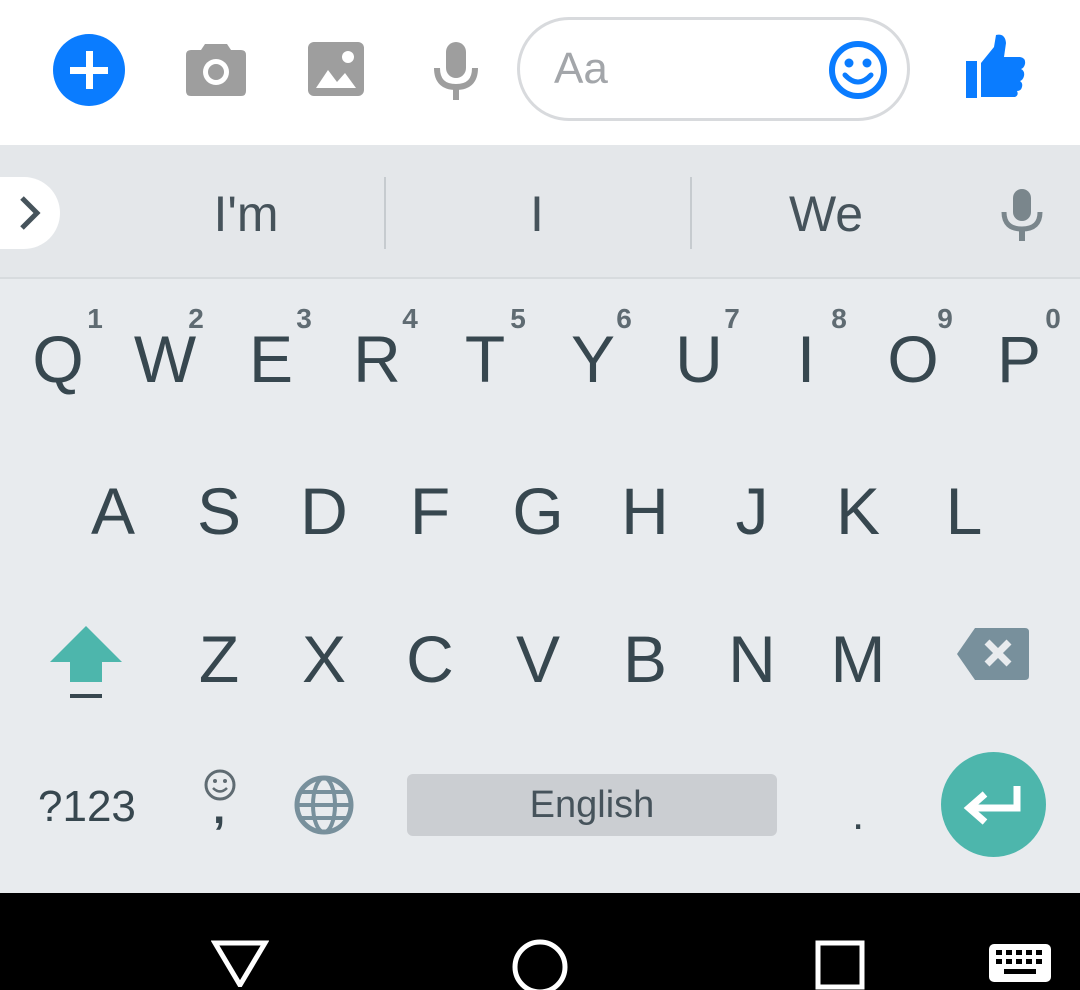  What do you see at coordinates (165, 359) in the screenshot?
I see `key-w: W` at bounding box center [165, 359].